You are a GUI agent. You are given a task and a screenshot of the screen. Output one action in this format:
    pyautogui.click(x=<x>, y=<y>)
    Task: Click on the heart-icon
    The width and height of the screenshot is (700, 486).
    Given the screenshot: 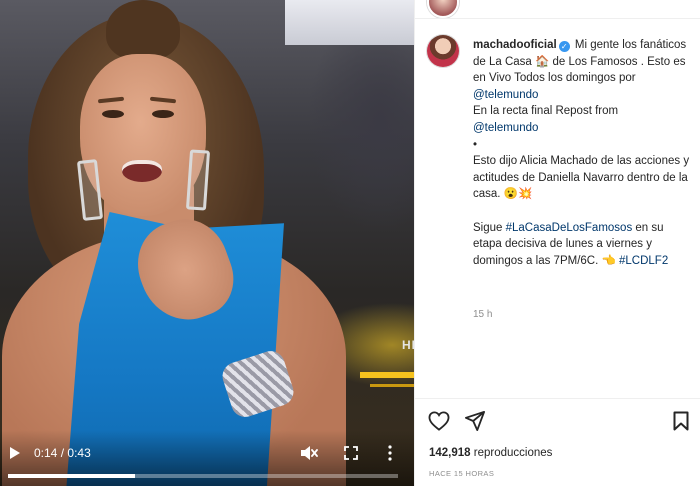 What is the action you would take?
    pyautogui.click(x=439, y=421)
    